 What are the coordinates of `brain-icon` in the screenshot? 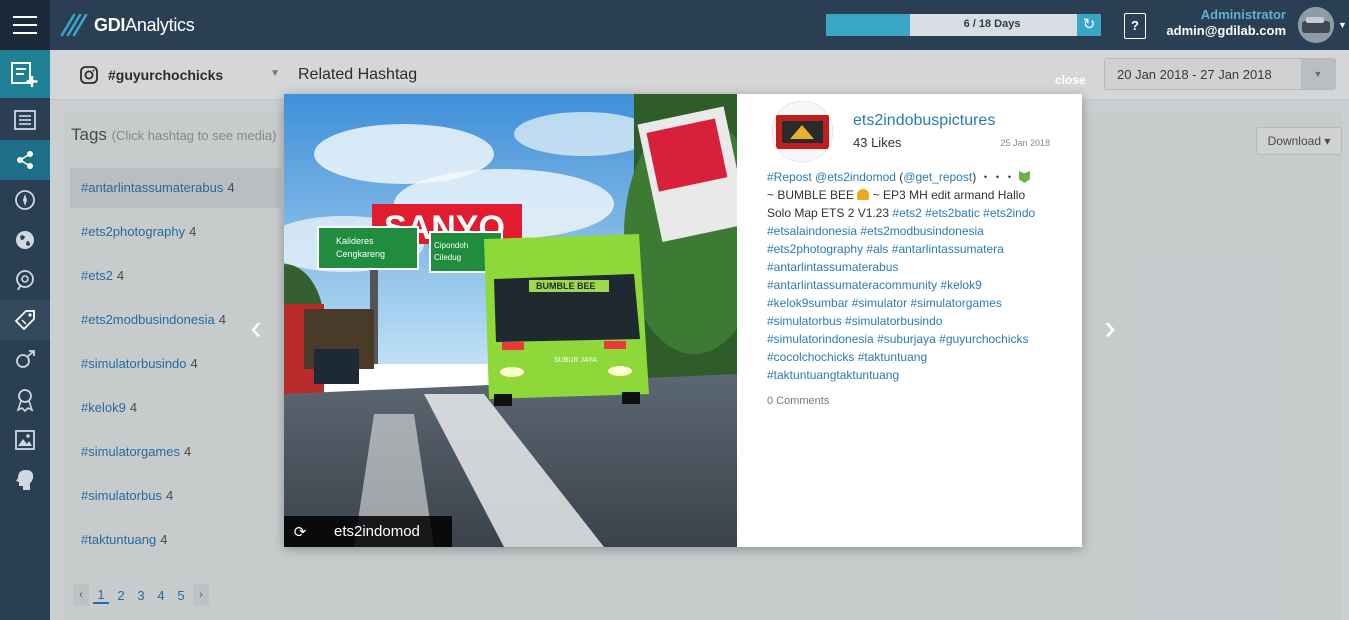 It's located at (25, 480).